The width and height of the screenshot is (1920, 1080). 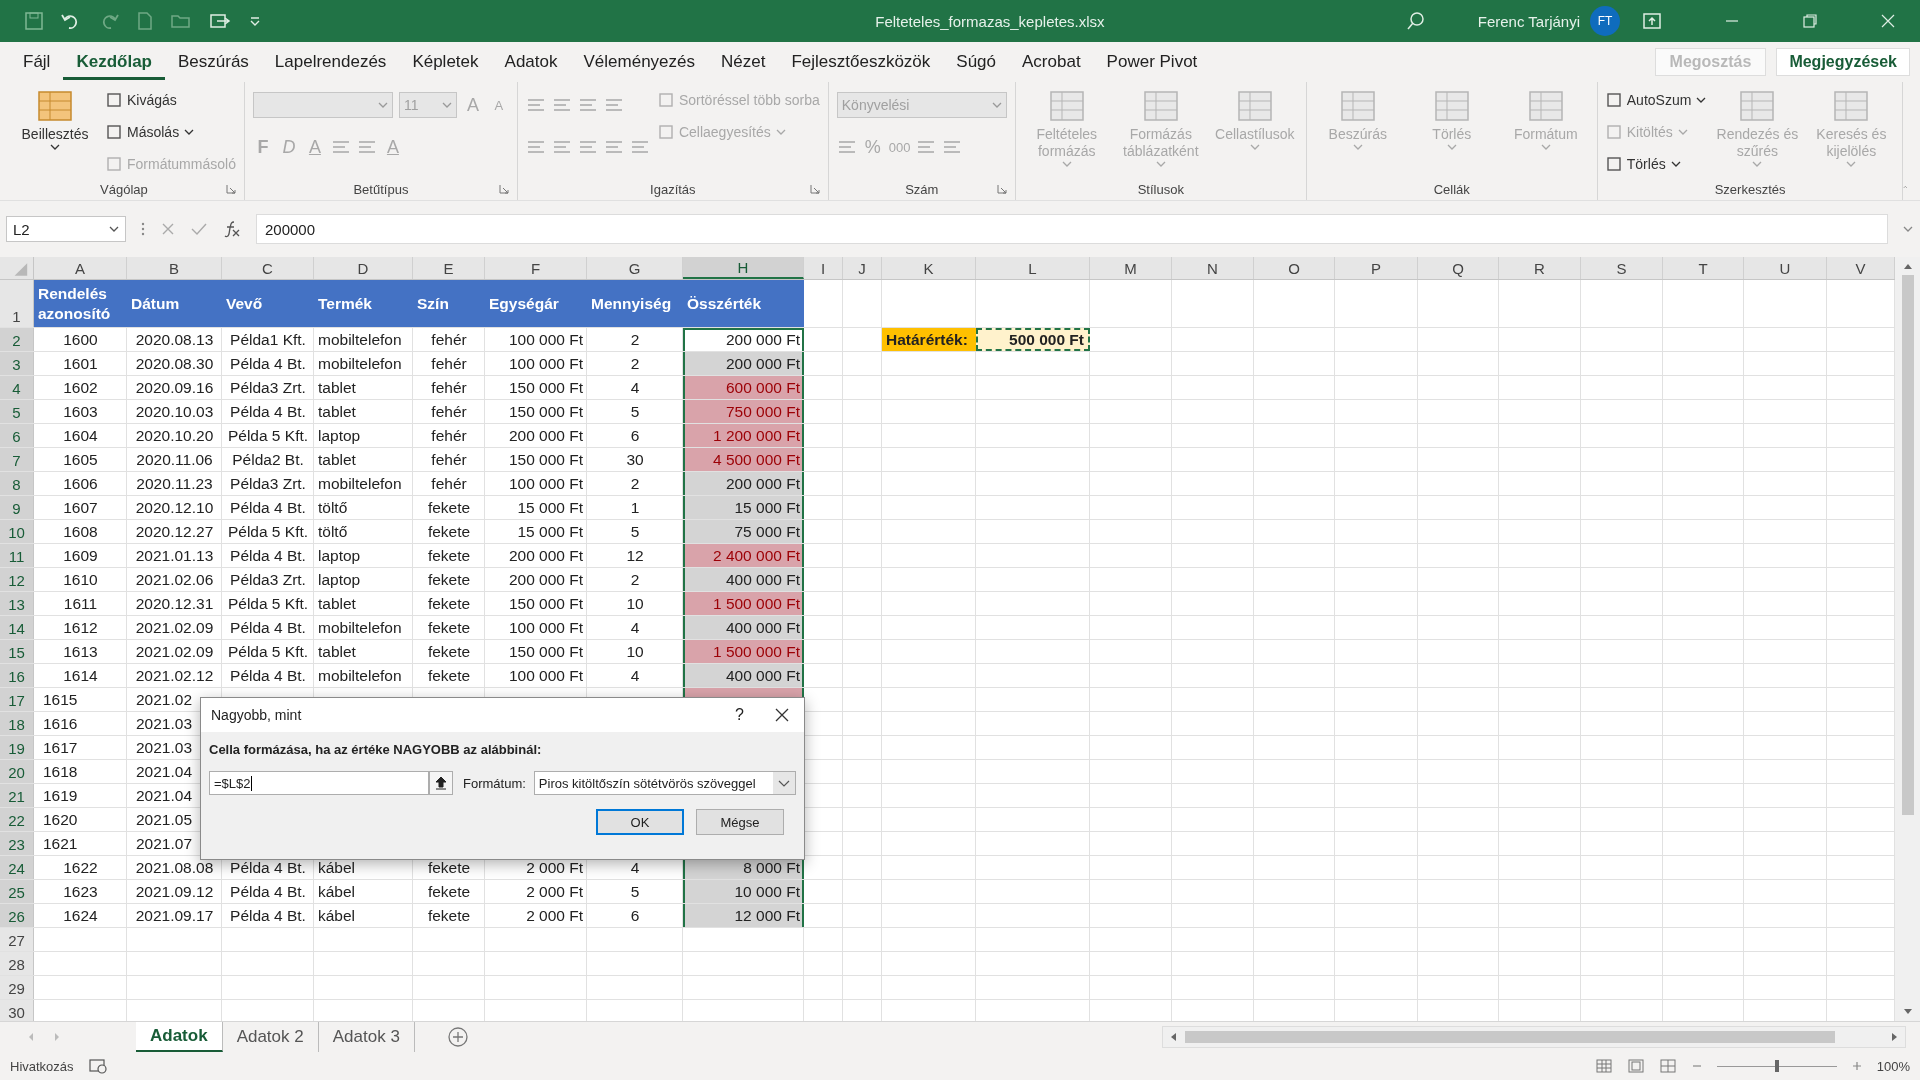 I want to click on row-header: 19, so click(x=17, y=747).